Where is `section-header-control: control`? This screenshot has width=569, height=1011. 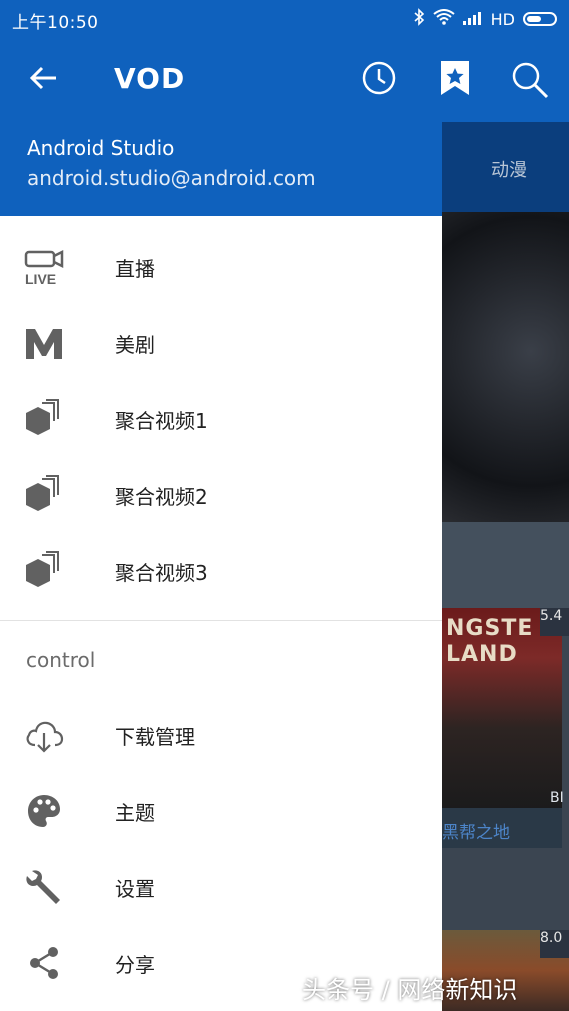
section-header-control: control is located at coordinates (61, 660).